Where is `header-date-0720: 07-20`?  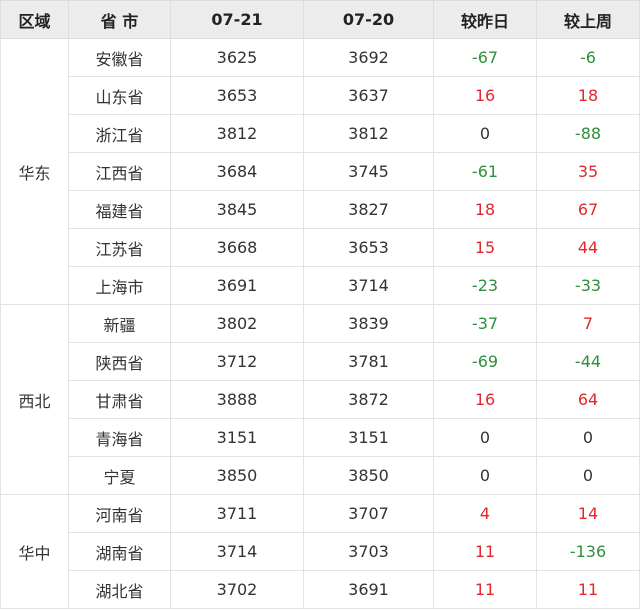 header-date-0720: 07-20 is located at coordinates (368, 19).